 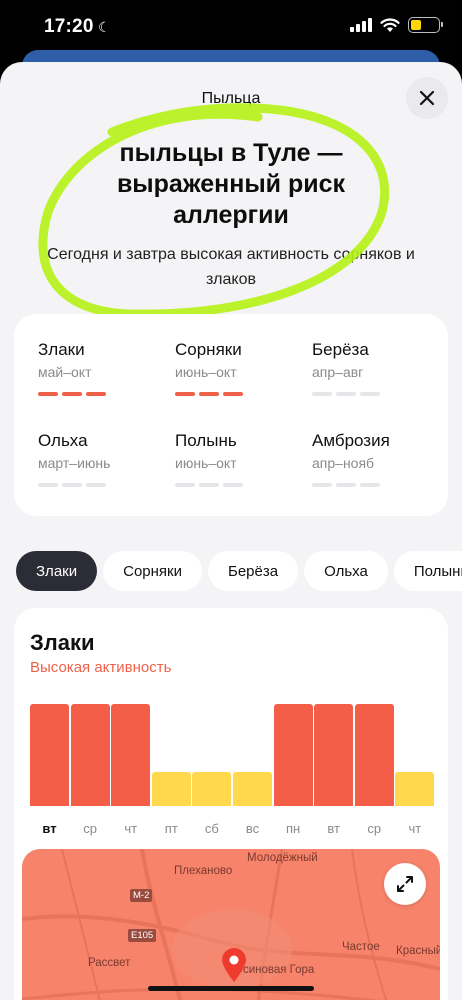 I want to click on forecast-day-label: сб, so click(x=211, y=828).